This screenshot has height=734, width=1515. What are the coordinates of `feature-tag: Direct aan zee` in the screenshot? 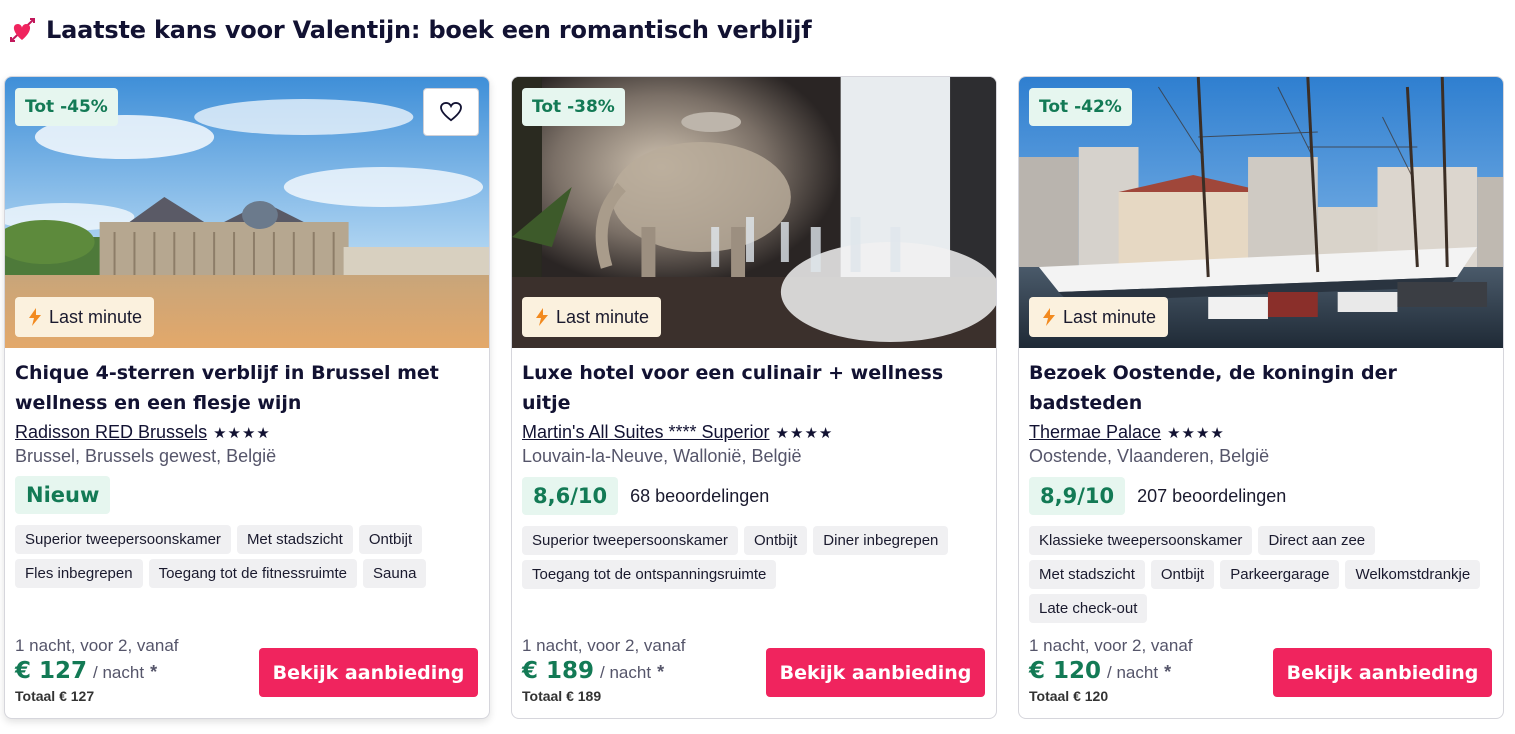 It's located at (1317, 540).